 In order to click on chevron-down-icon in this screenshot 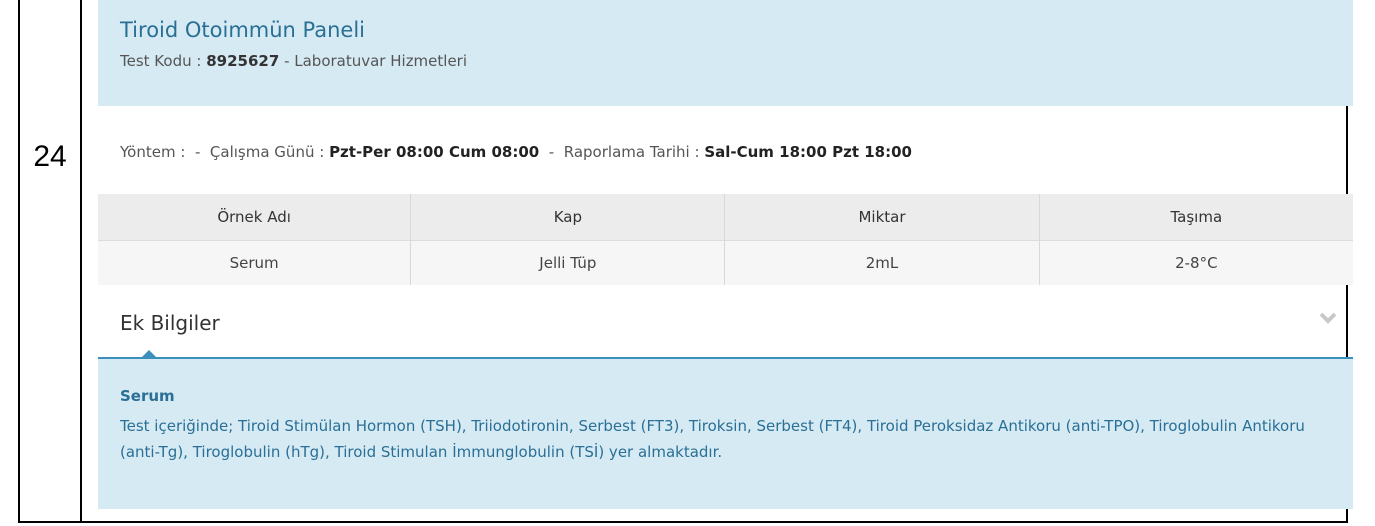, I will do `click(1328, 318)`.